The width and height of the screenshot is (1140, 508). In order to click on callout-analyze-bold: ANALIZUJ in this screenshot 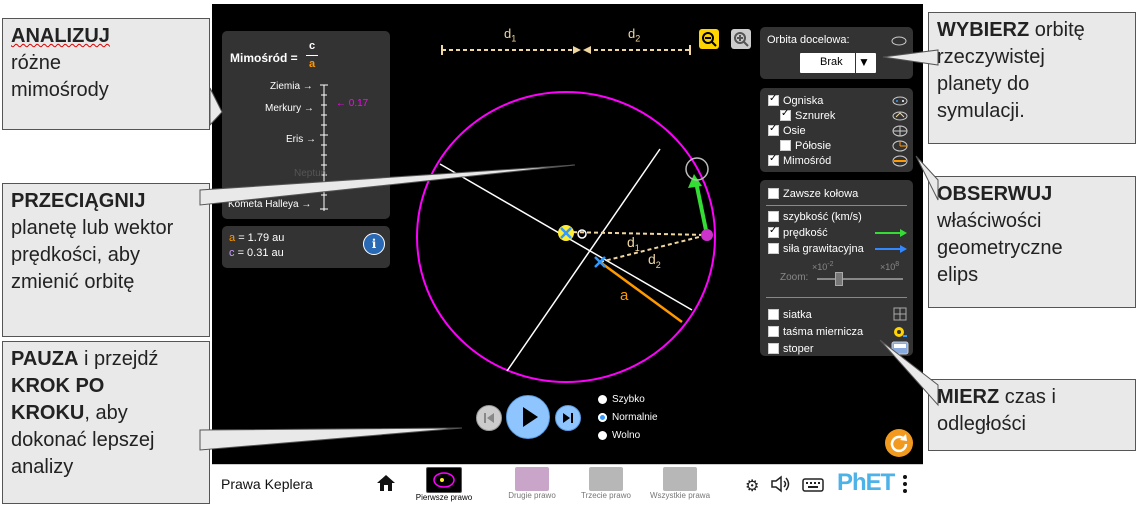, I will do `click(60, 36)`.